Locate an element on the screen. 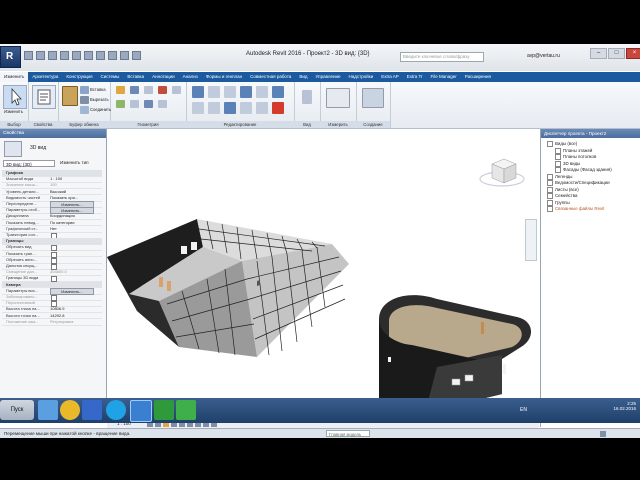 This screenshot has height=480, width=640. align-icon is located at coordinates (198, 92).